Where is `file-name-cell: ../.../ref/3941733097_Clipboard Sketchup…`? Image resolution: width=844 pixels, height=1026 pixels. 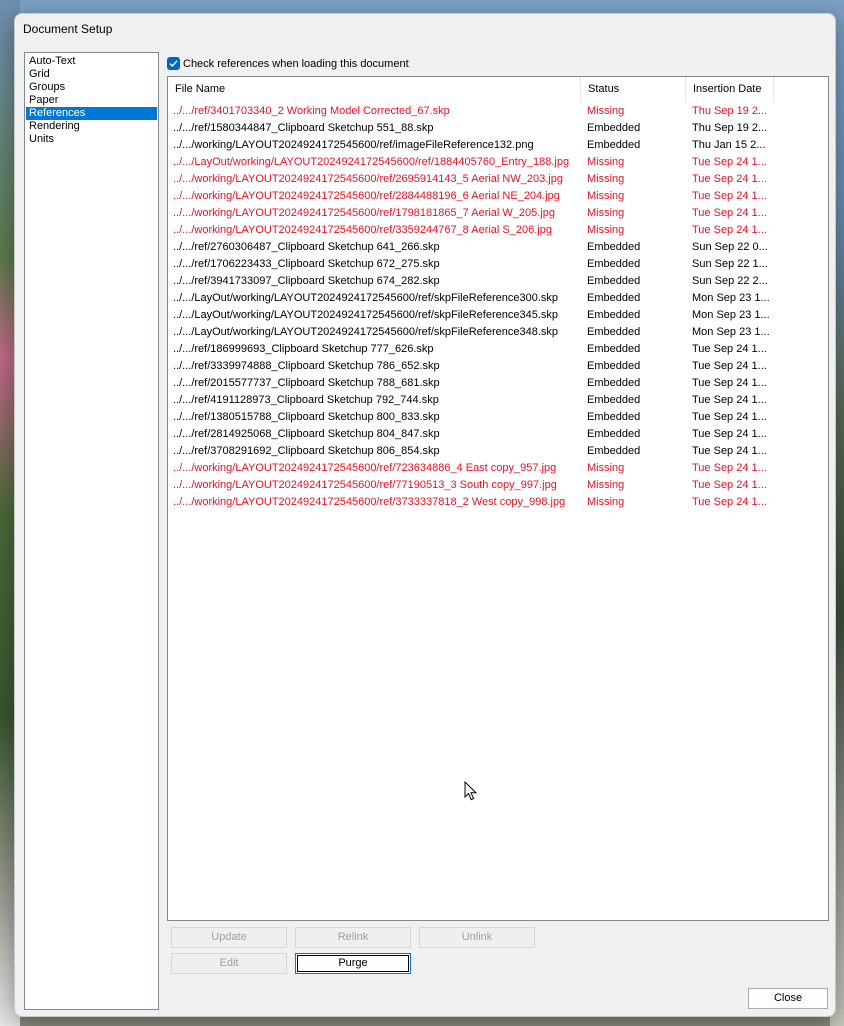 file-name-cell: ../.../ref/3941733097_Clipboard Sketchup… is located at coordinates (306, 281).